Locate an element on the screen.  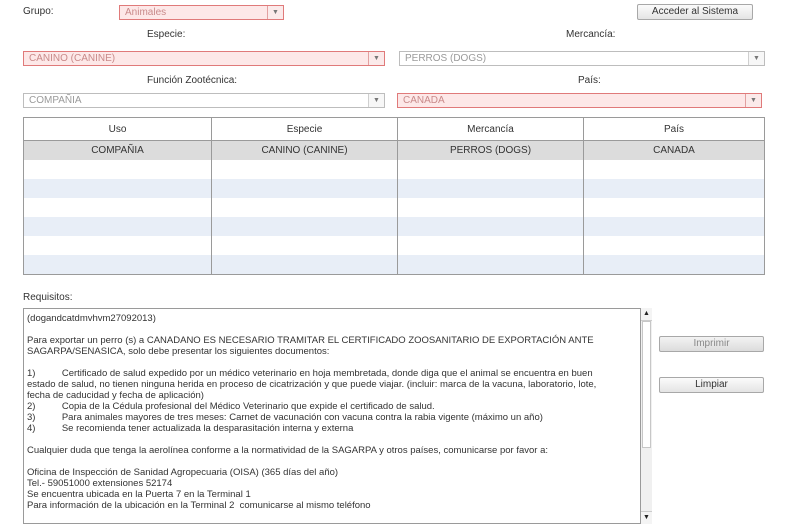
pais-value: CANADA is located at coordinates (424, 100).